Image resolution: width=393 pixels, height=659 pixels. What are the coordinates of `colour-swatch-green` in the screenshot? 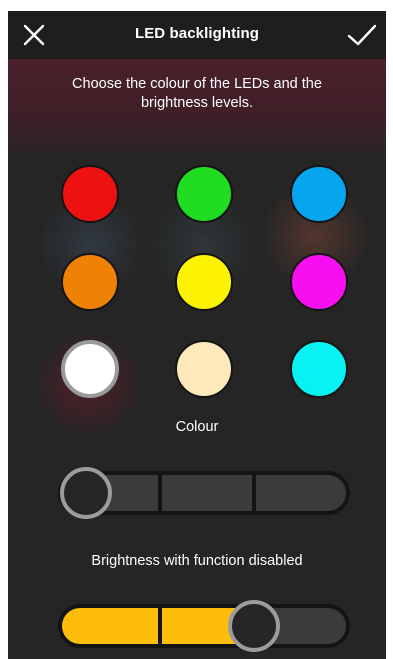 It's located at (204, 194).